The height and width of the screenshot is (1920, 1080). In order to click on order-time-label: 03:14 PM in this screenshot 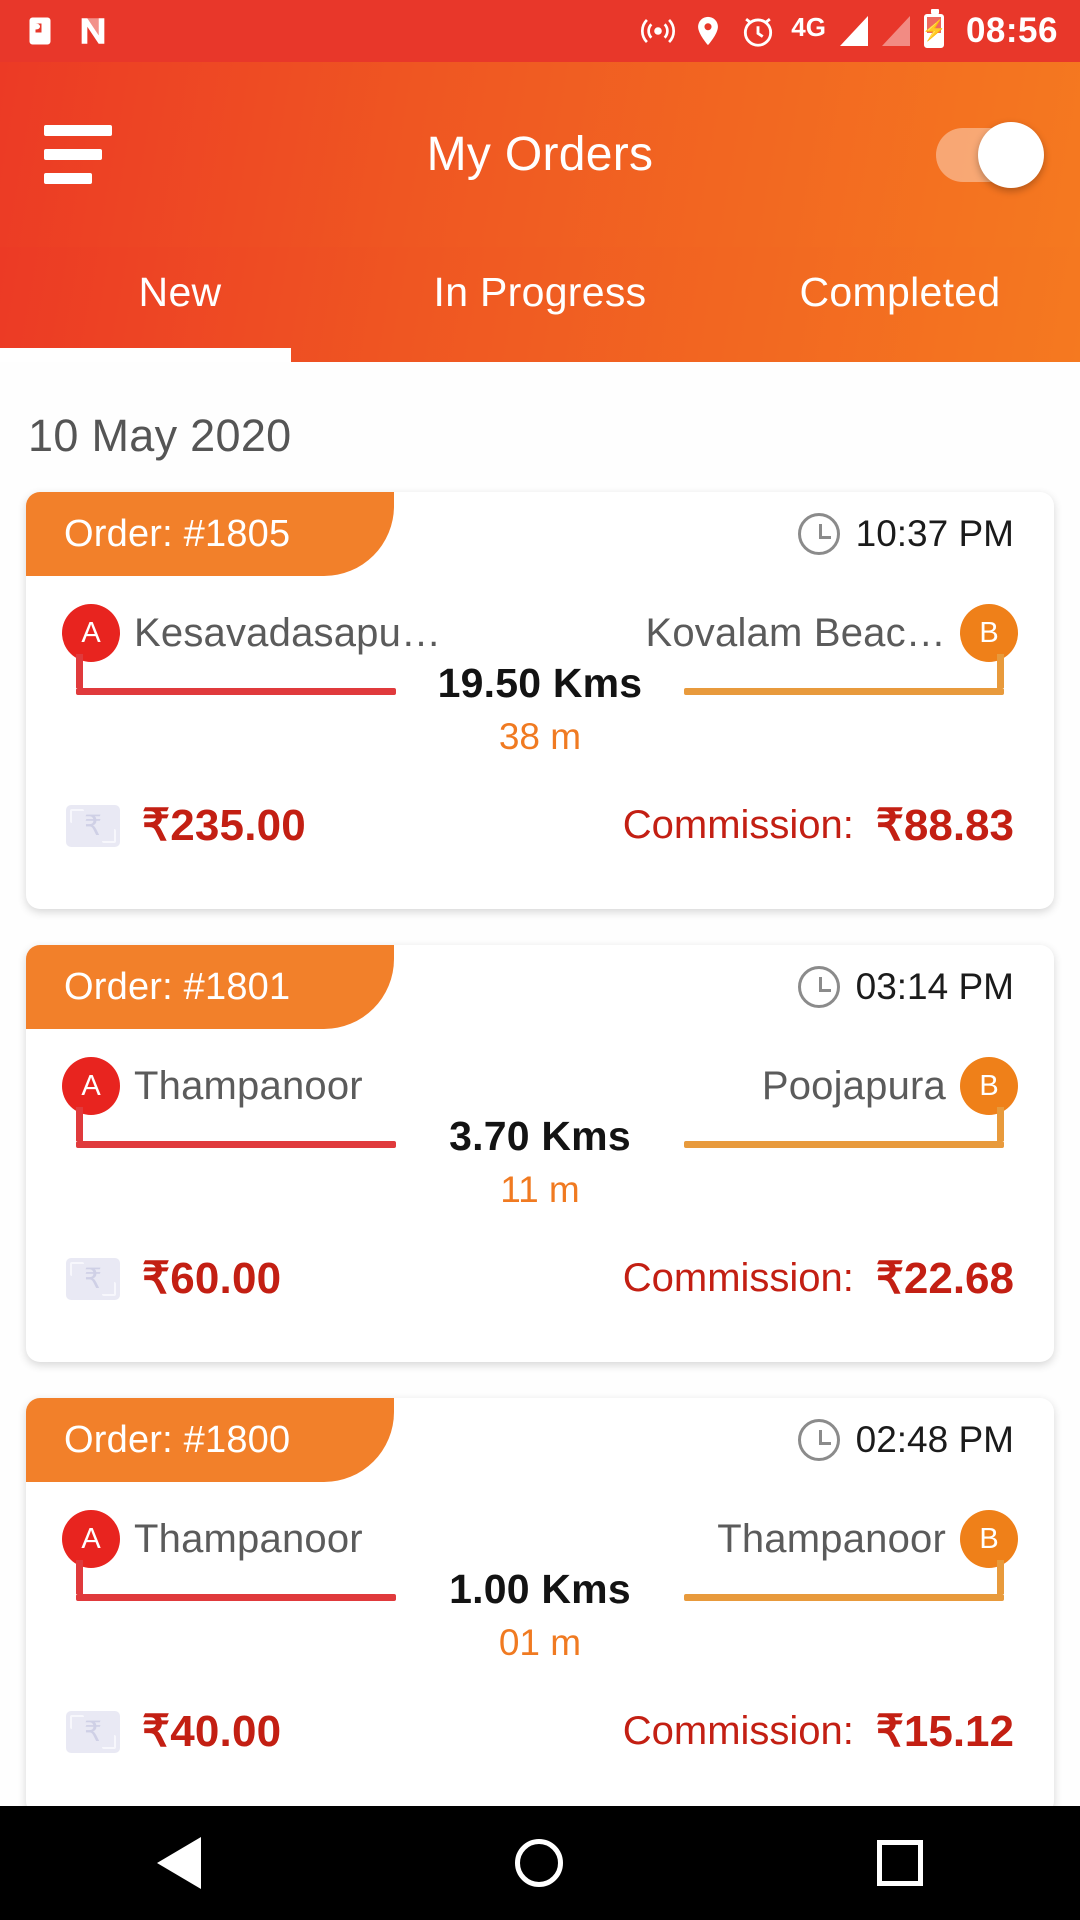, I will do `click(934, 986)`.